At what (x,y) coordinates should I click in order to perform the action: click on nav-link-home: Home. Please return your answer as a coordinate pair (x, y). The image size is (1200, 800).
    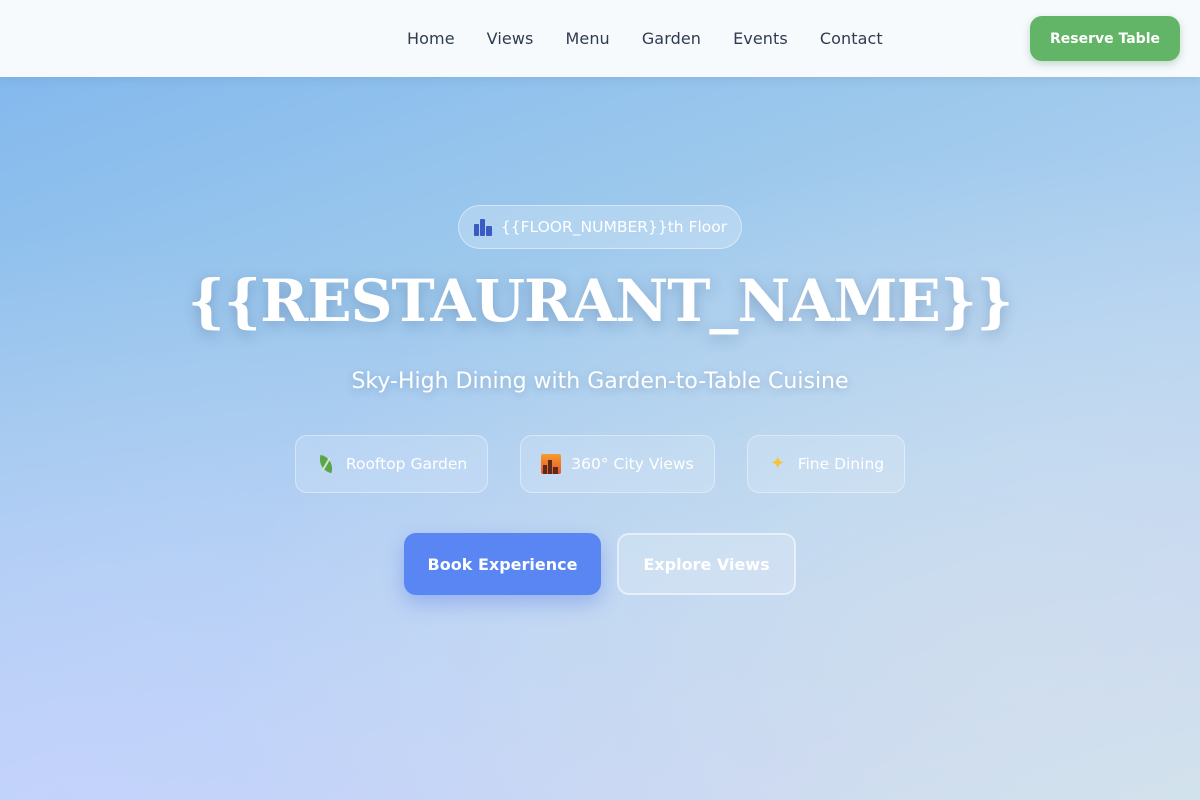
    Looking at the image, I should click on (431, 38).